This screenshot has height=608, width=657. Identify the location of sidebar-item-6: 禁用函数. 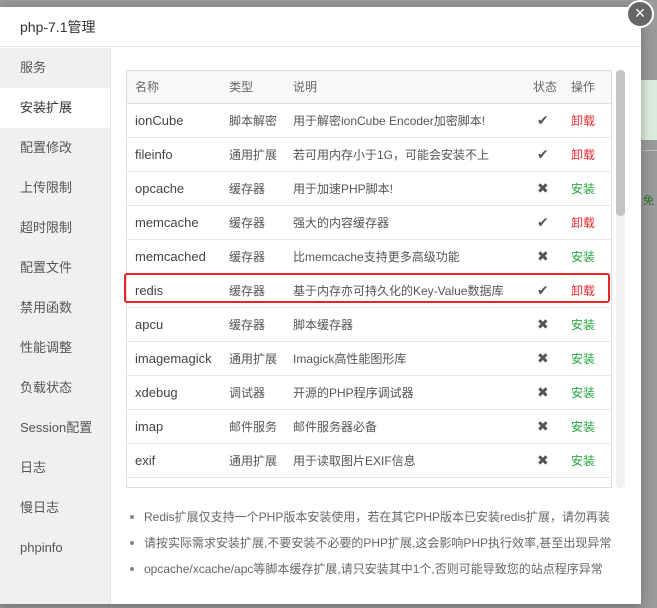
(55, 308).